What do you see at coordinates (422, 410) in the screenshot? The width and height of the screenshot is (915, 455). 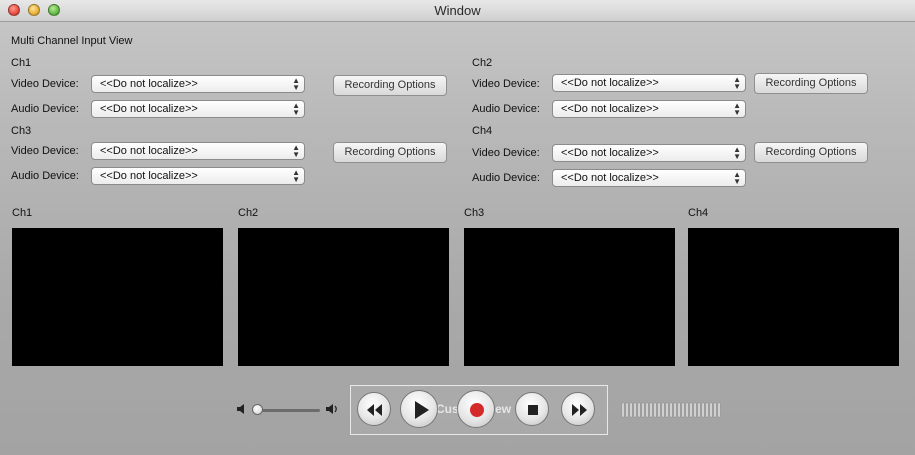 I see `play-icon` at bounding box center [422, 410].